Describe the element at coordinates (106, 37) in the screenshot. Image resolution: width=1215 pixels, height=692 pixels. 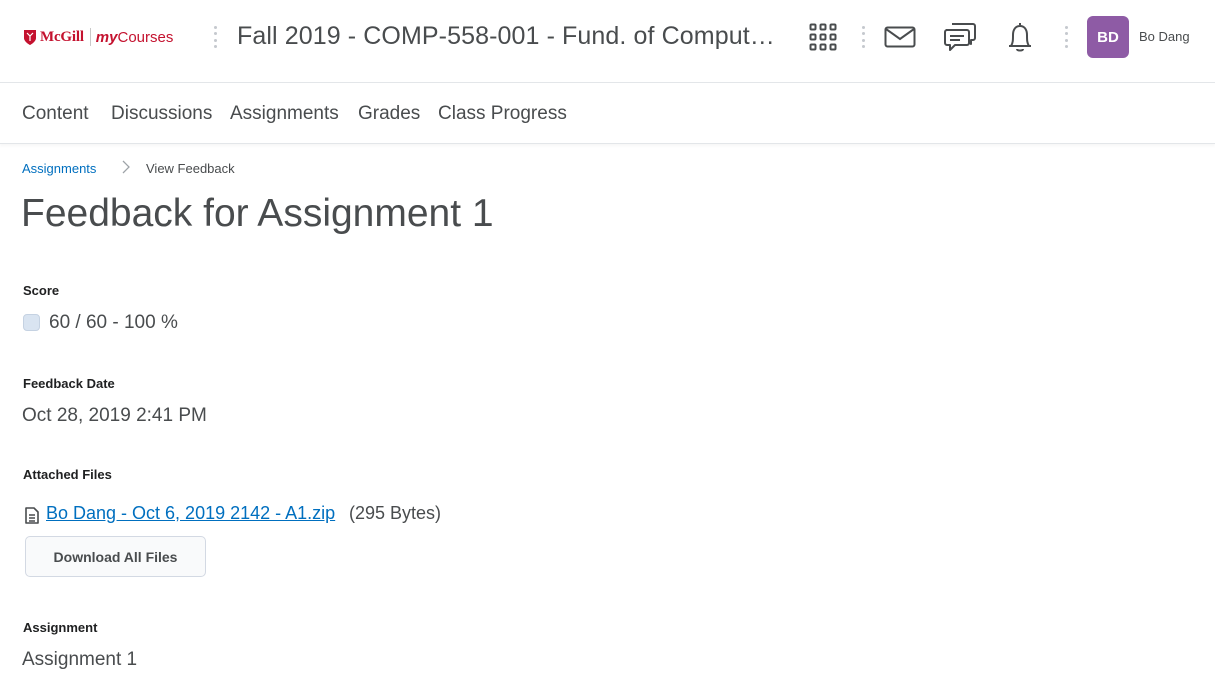
I see `logo-my-text: my` at that location.